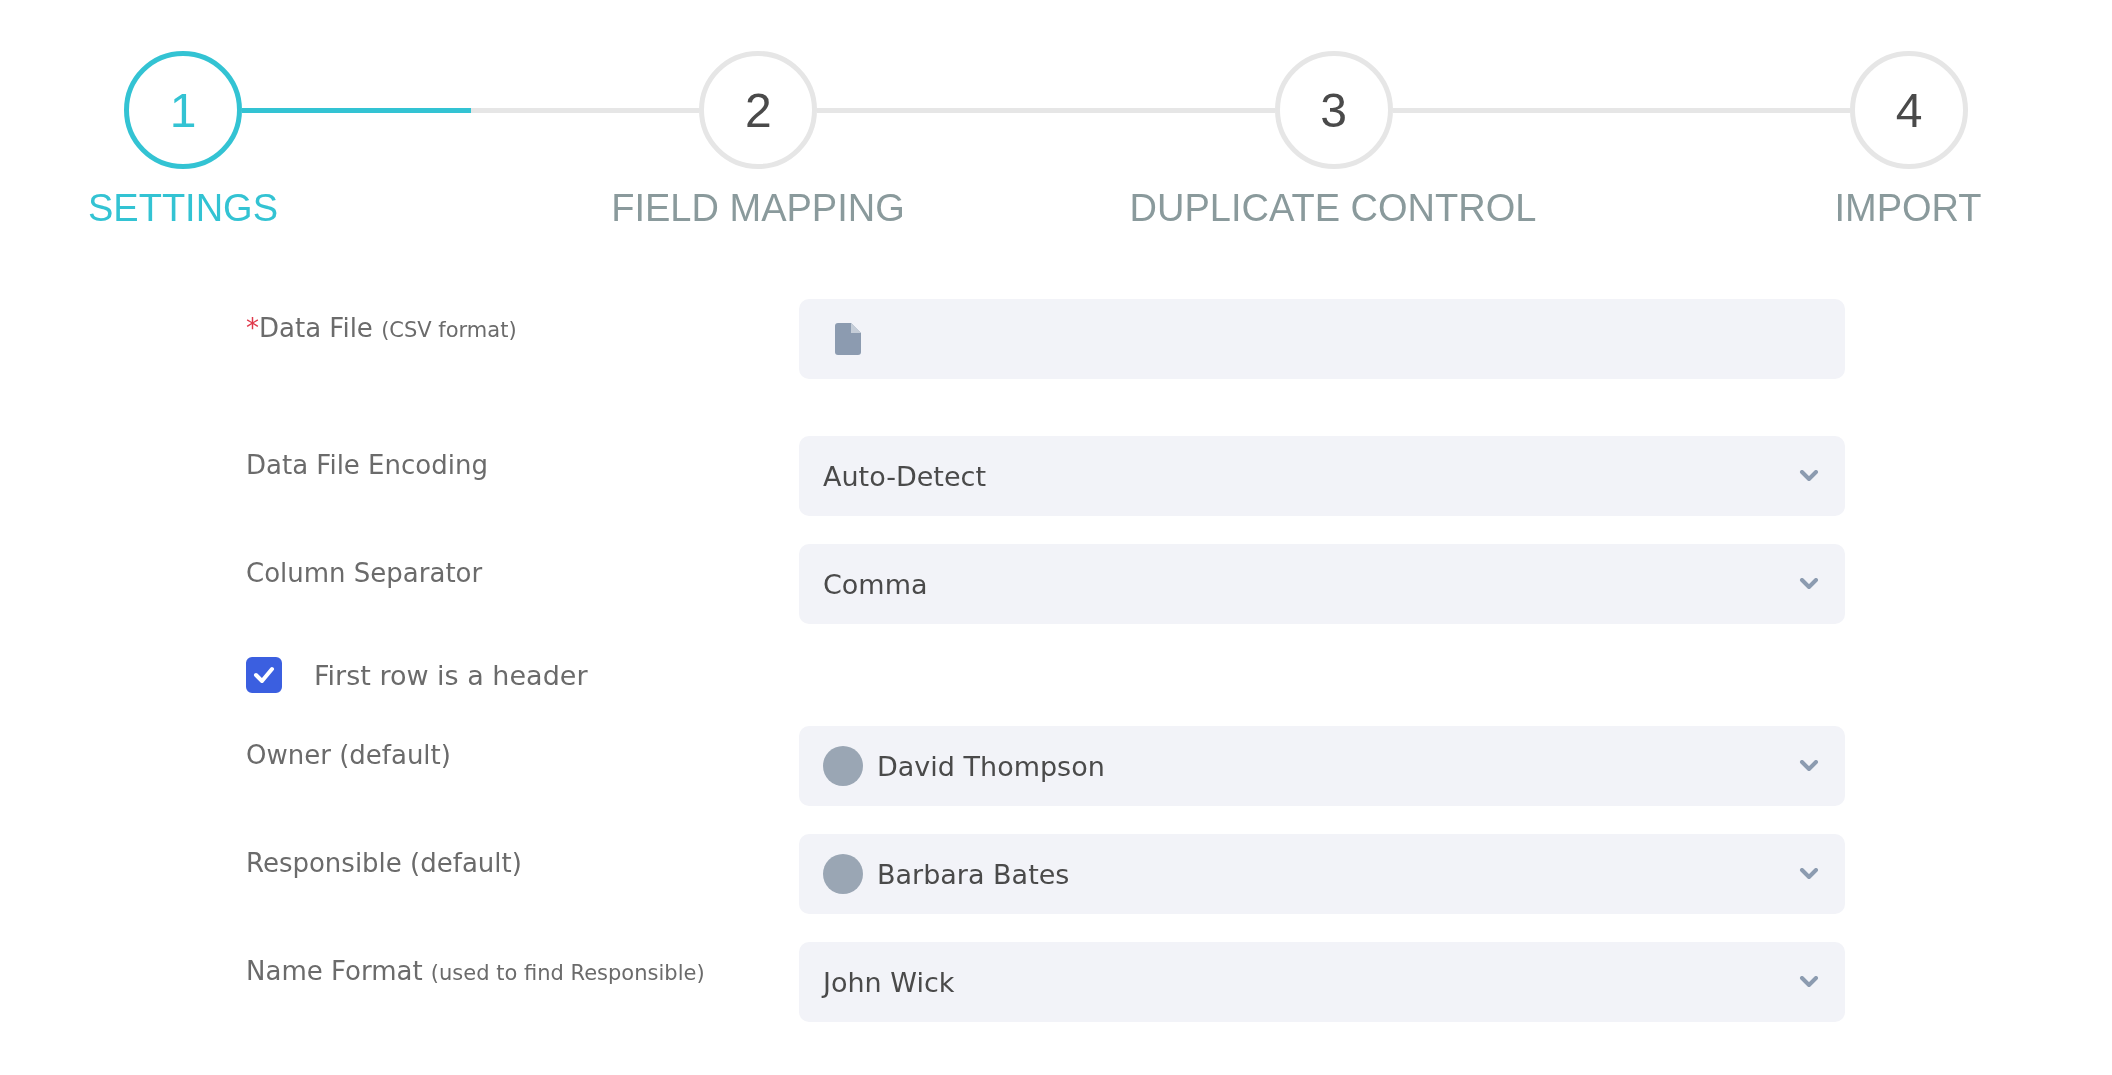 The image size is (2112, 1075). Describe the element at coordinates (364, 573) in the screenshot. I see `field-label: Column Separator` at that location.